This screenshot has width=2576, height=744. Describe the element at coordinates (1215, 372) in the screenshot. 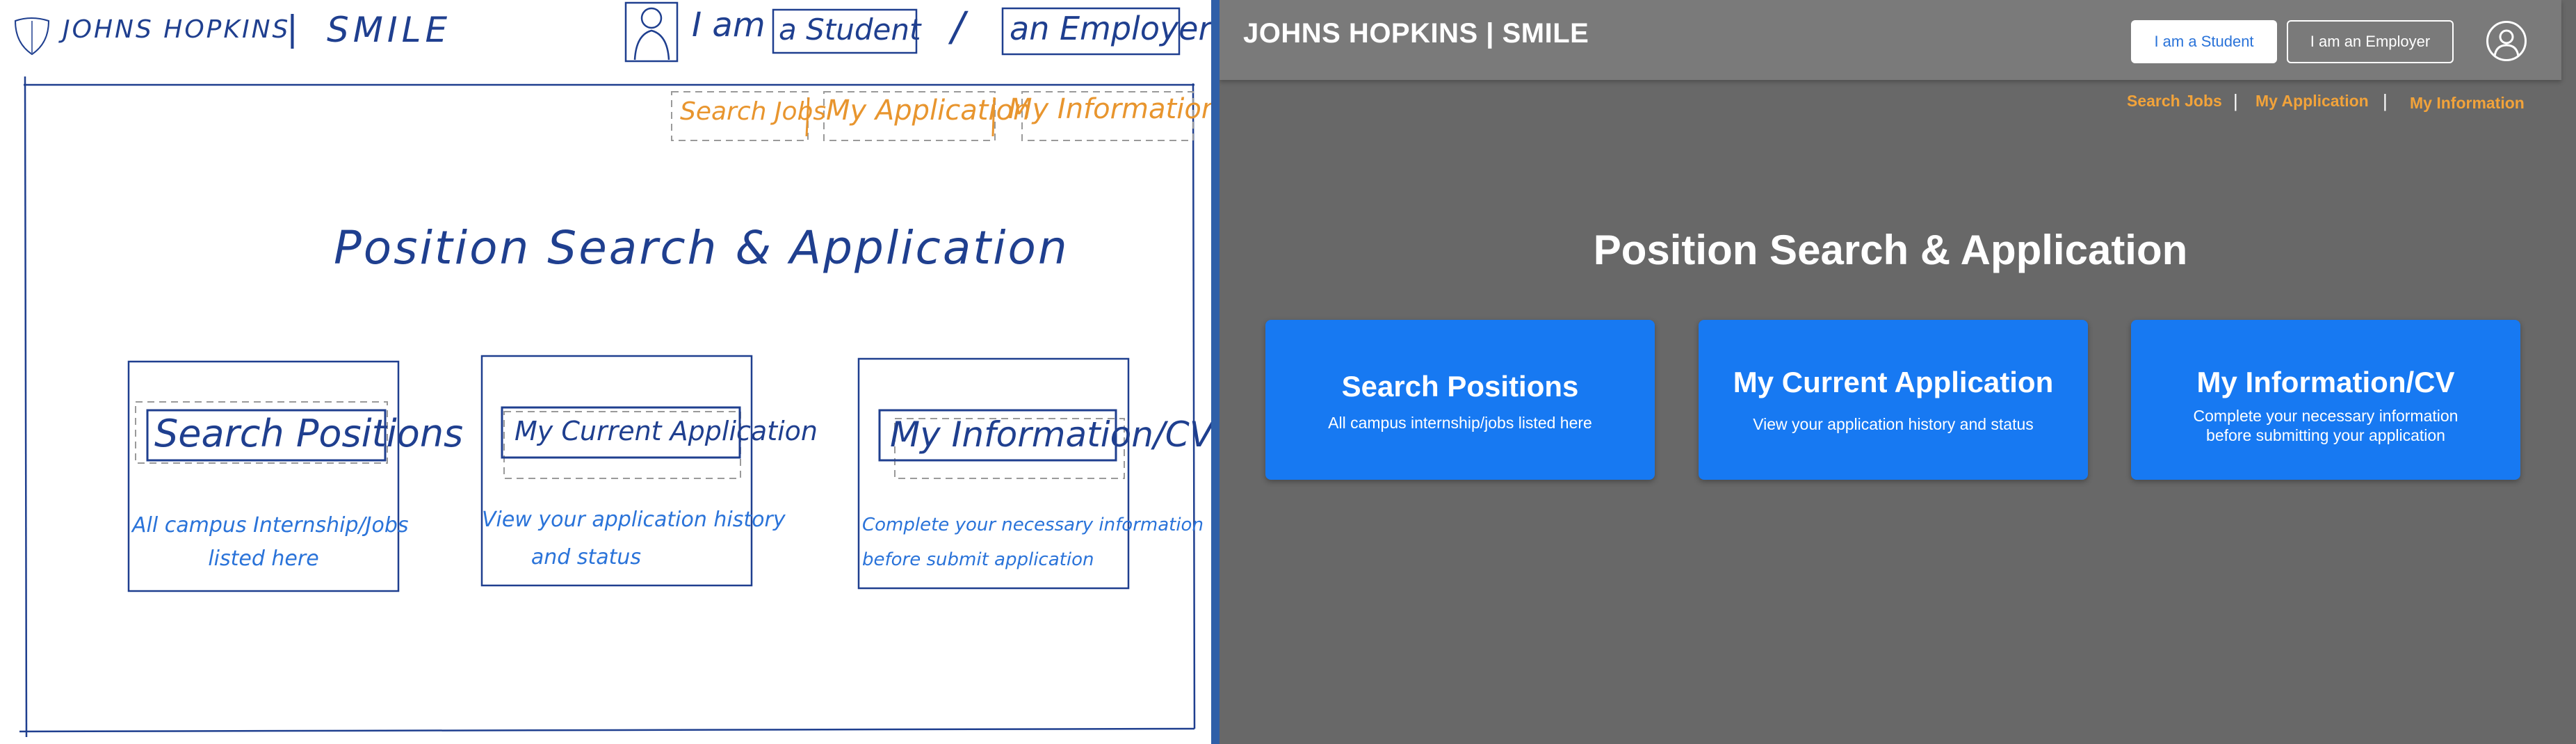

I see `panel-divider` at that location.